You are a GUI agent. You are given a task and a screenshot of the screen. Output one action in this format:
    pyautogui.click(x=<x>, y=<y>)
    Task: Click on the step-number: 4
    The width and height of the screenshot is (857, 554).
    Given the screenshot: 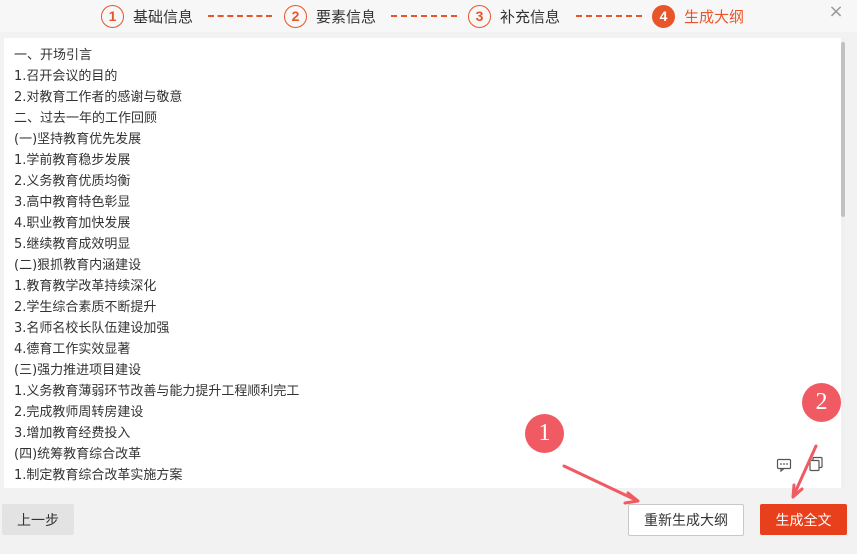 What is the action you would take?
    pyautogui.click(x=663, y=16)
    